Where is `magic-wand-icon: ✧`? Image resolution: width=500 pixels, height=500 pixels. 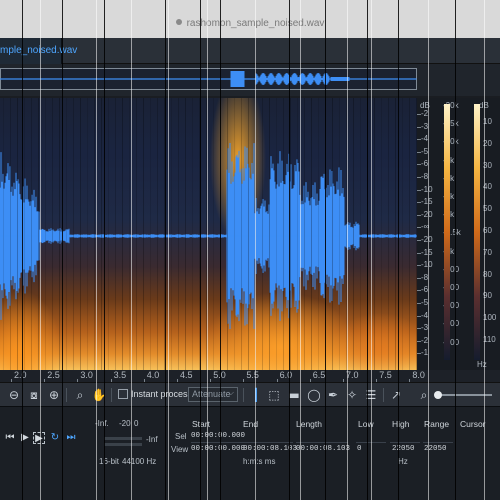 magic-wand-icon: ✧ is located at coordinates (352, 395).